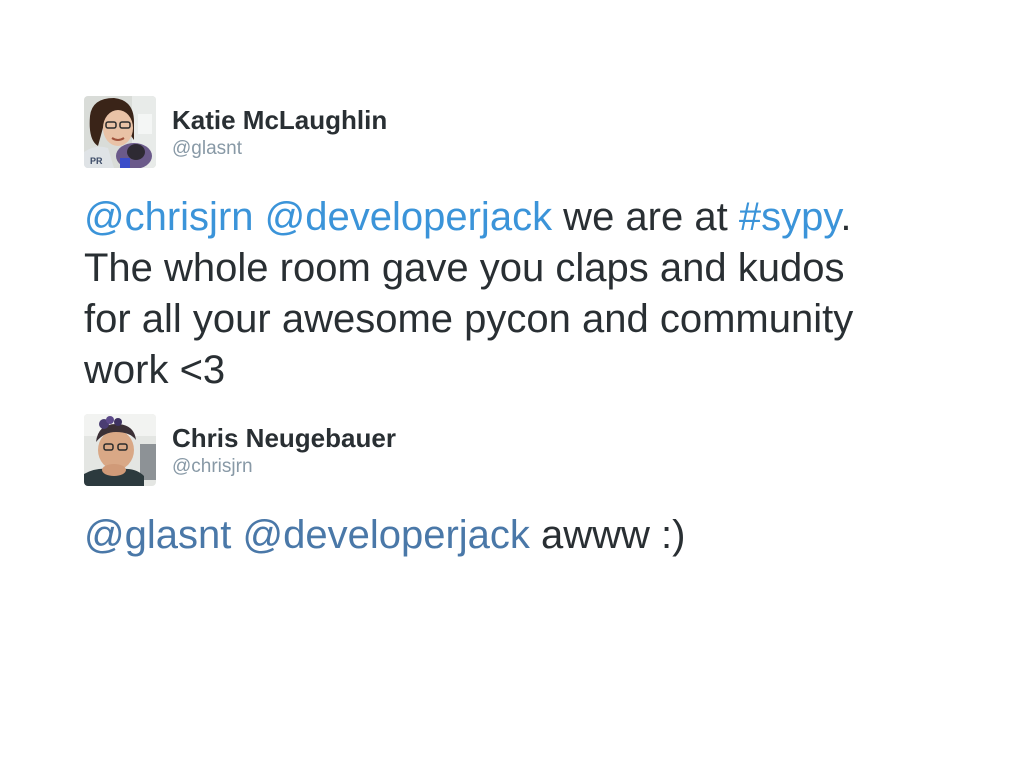 The width and height of the screenshot is (1024, 768). Describe the element at coordinates (607, 535) in the screenshot. I see `text-segment: awww :)` at that location.